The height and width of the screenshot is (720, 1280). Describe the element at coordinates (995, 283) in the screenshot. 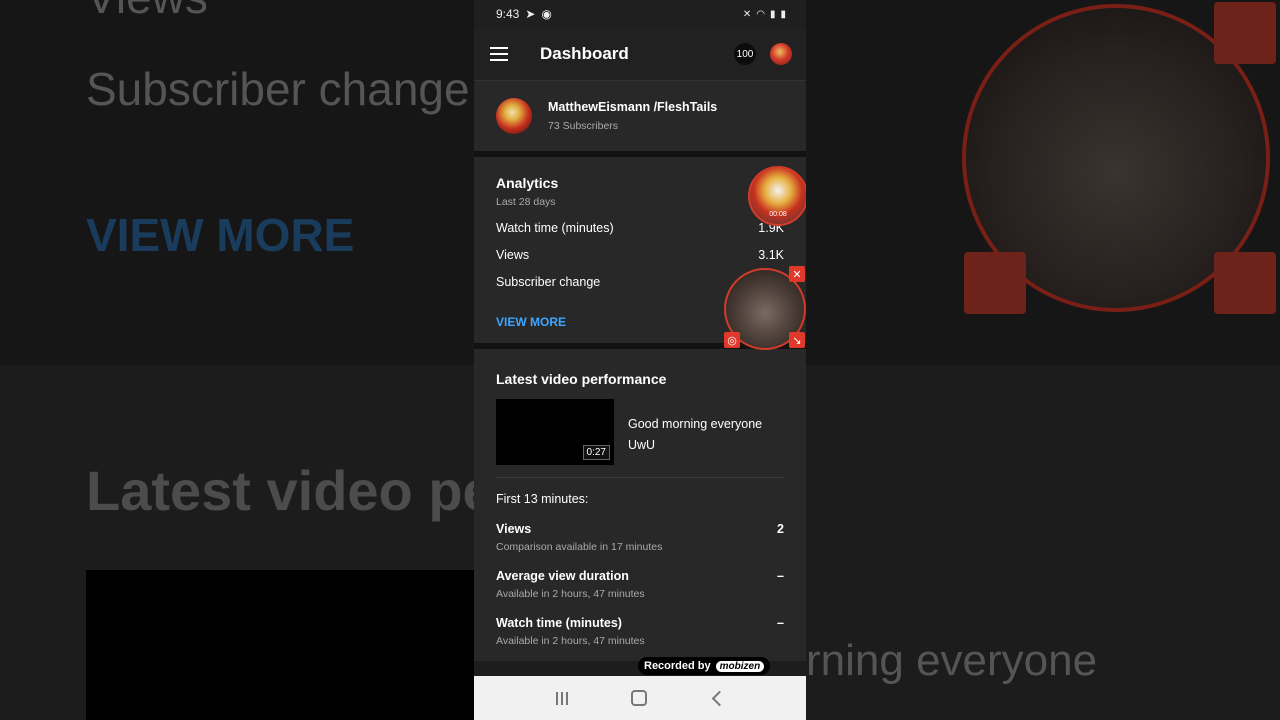

I see `background-camera-icon` at that location.